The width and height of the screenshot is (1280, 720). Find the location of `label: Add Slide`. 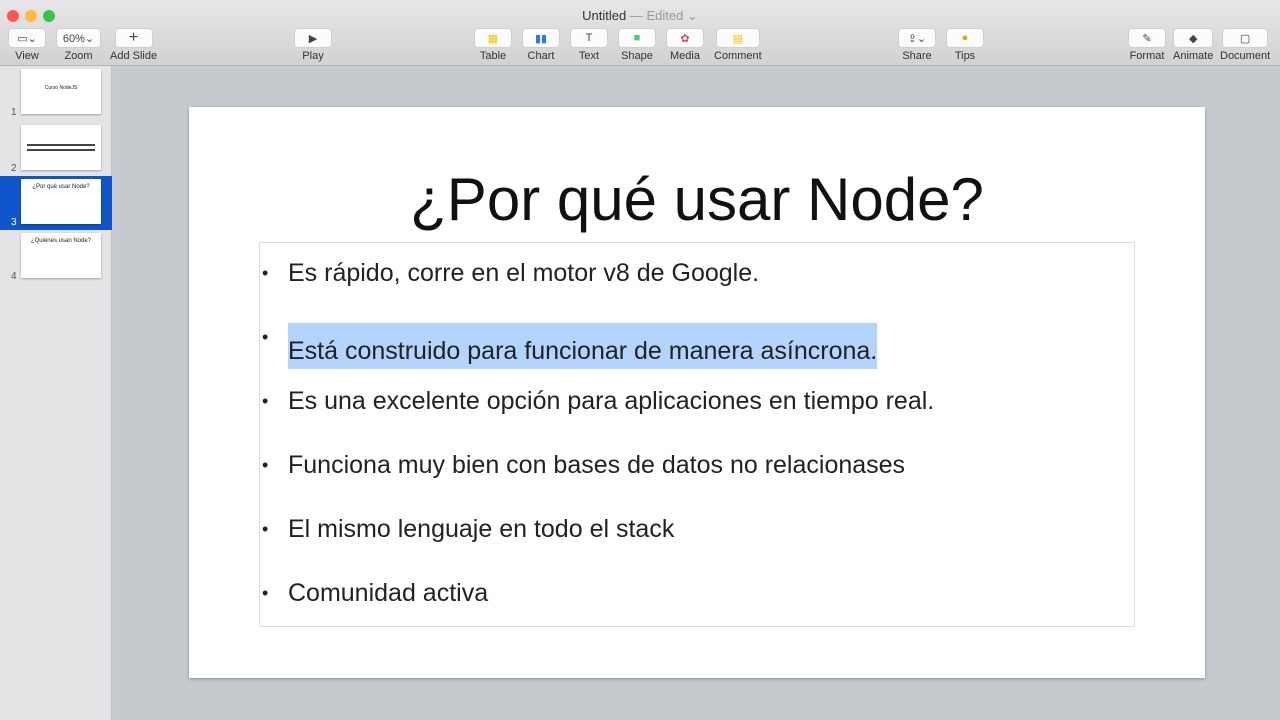

label: Add Slide is located at coordinates (134, 56).